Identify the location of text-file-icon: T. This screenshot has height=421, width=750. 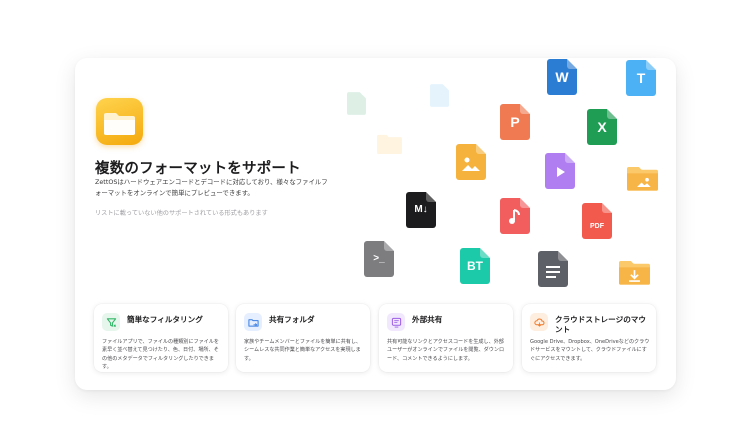
(641, 78).